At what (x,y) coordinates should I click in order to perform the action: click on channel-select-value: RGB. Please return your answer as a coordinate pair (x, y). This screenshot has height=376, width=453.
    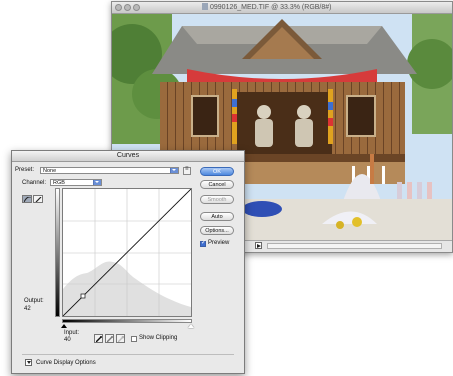
    Looking at the image, I should click on (59, 183).